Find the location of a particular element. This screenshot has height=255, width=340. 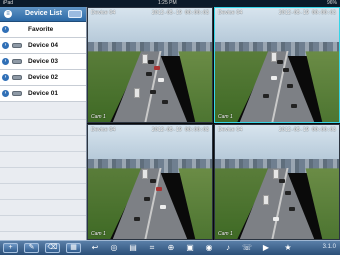

add-icon: + is located at coordinates (10, 248).